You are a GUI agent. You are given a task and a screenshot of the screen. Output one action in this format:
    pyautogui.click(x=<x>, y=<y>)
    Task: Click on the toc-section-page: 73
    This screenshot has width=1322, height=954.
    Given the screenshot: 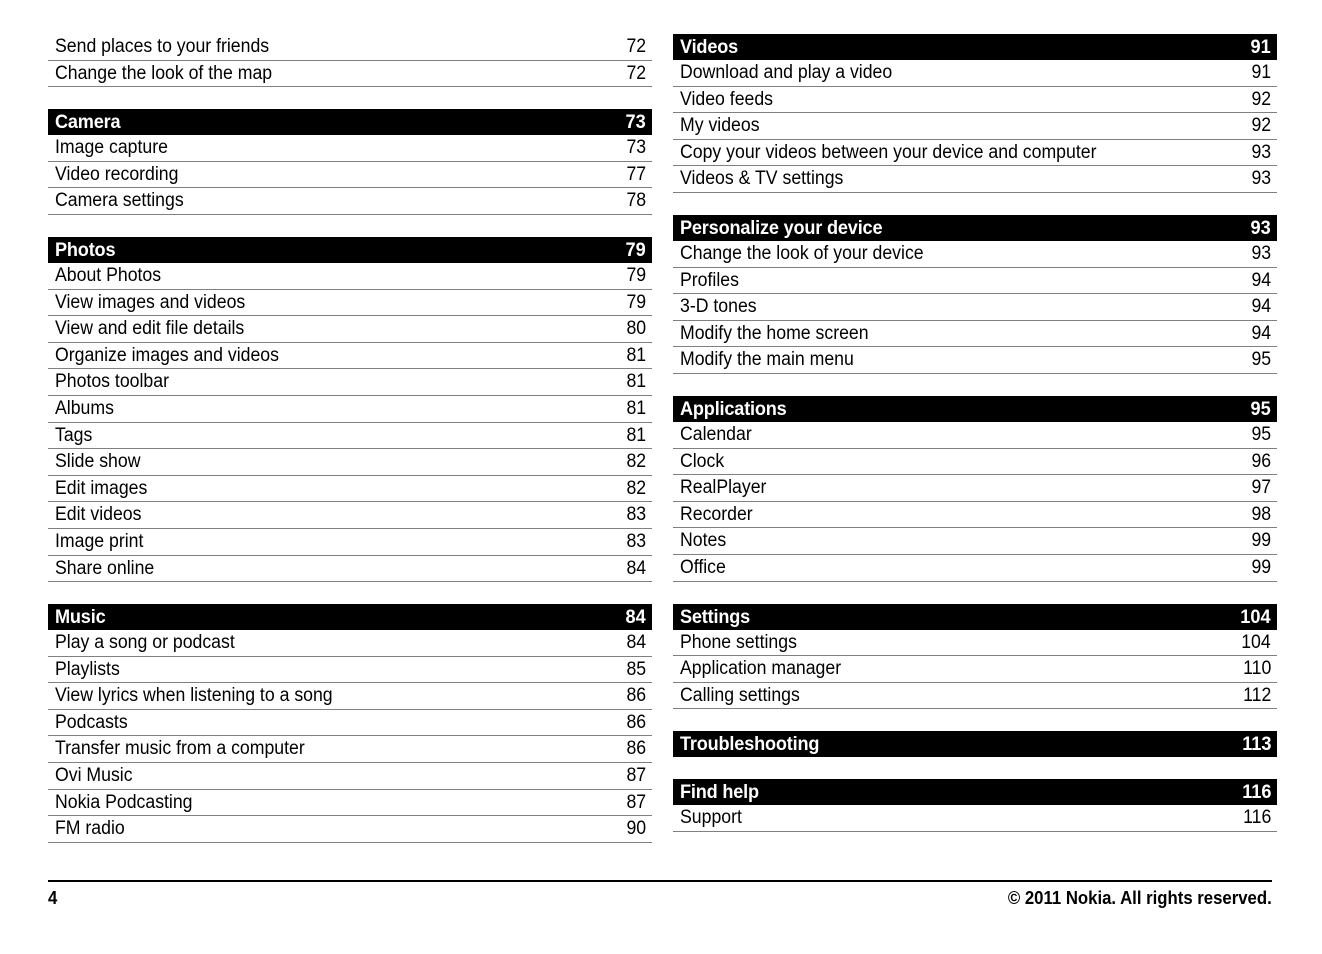 What is the action you would take?
    pyautogui.click(x=635, y=122)
    